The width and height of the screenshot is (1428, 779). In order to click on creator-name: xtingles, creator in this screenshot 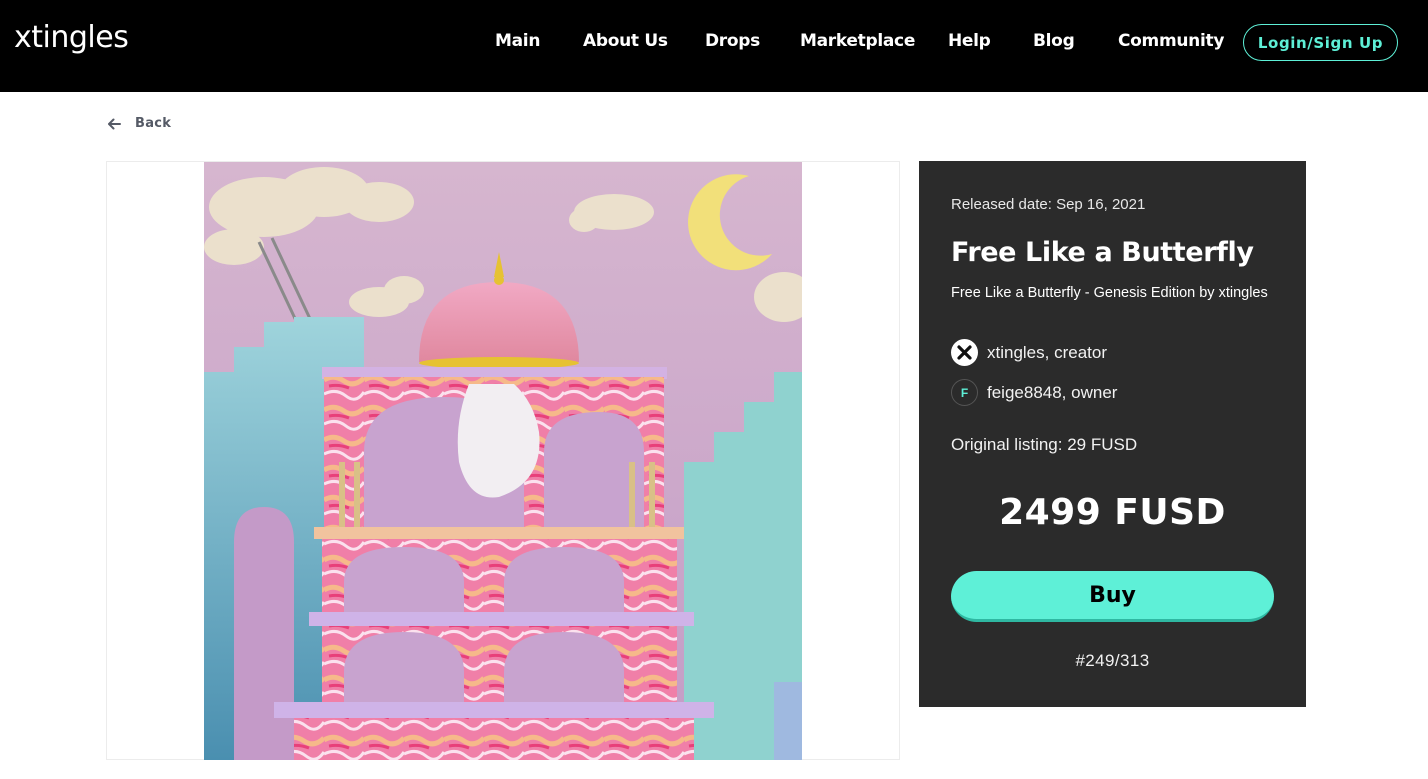, I will do `click(1047, 352)`.